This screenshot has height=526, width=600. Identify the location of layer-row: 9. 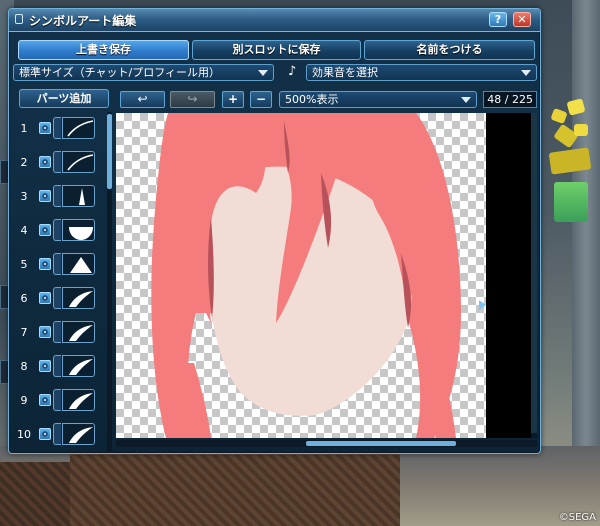
(59, 402).